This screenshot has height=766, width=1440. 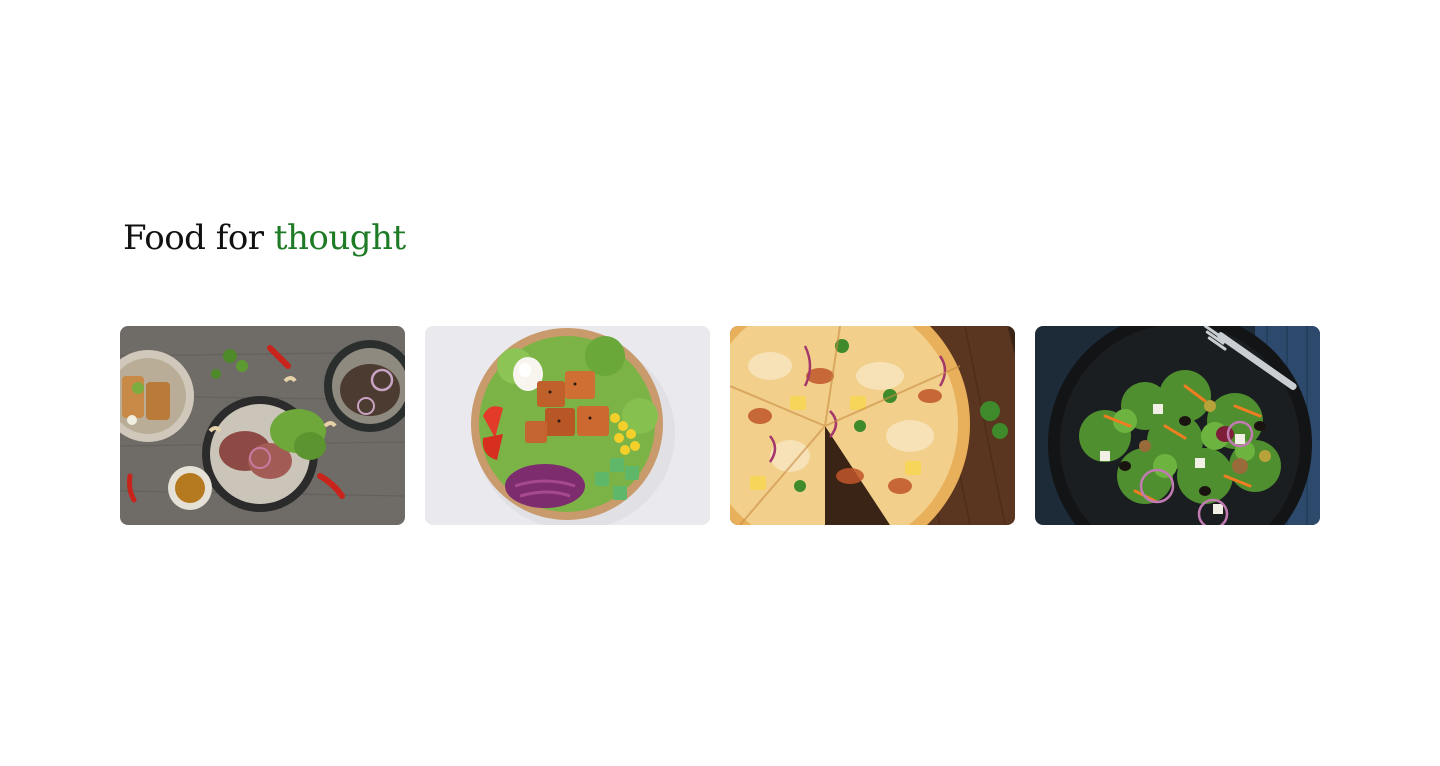 I want to click on food-photo-pizza, so click(x=872, y=425).